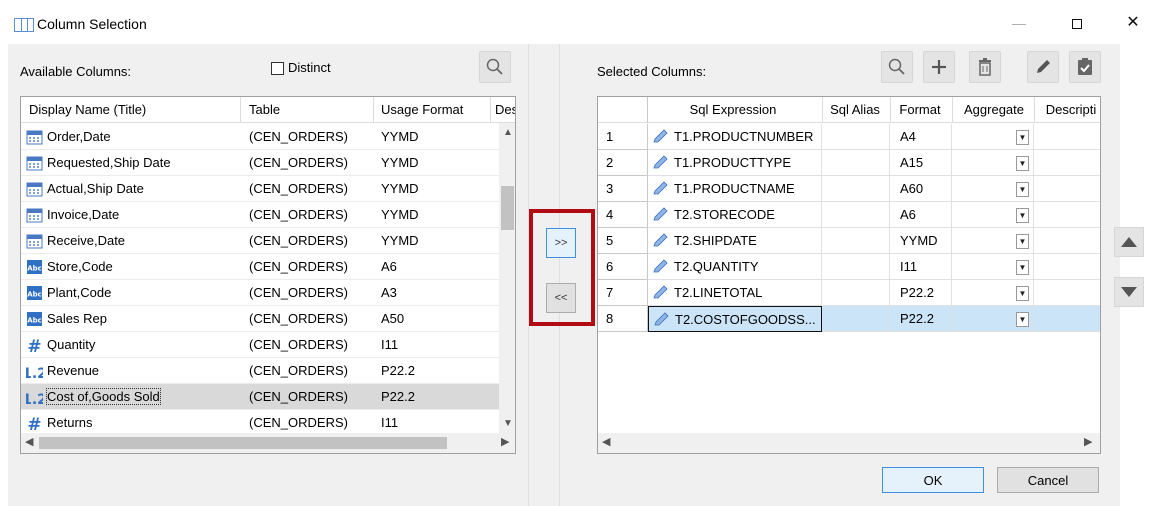  Describe the element at coordinates (897, 67) in the screenshot. I see `search-selected-button` at that location.